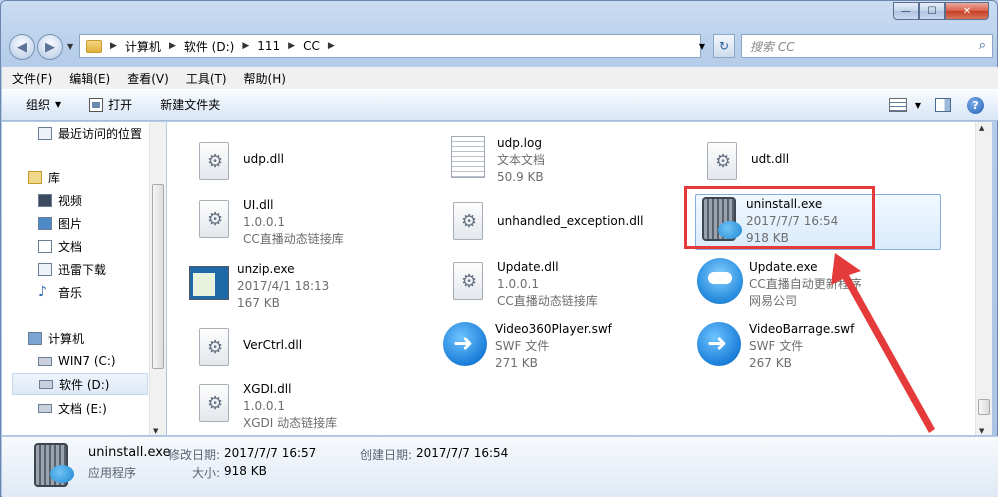  Describe the element at coordinates (206, 473) in the screenshot. I see `details-size-label: 大小:` at that location.